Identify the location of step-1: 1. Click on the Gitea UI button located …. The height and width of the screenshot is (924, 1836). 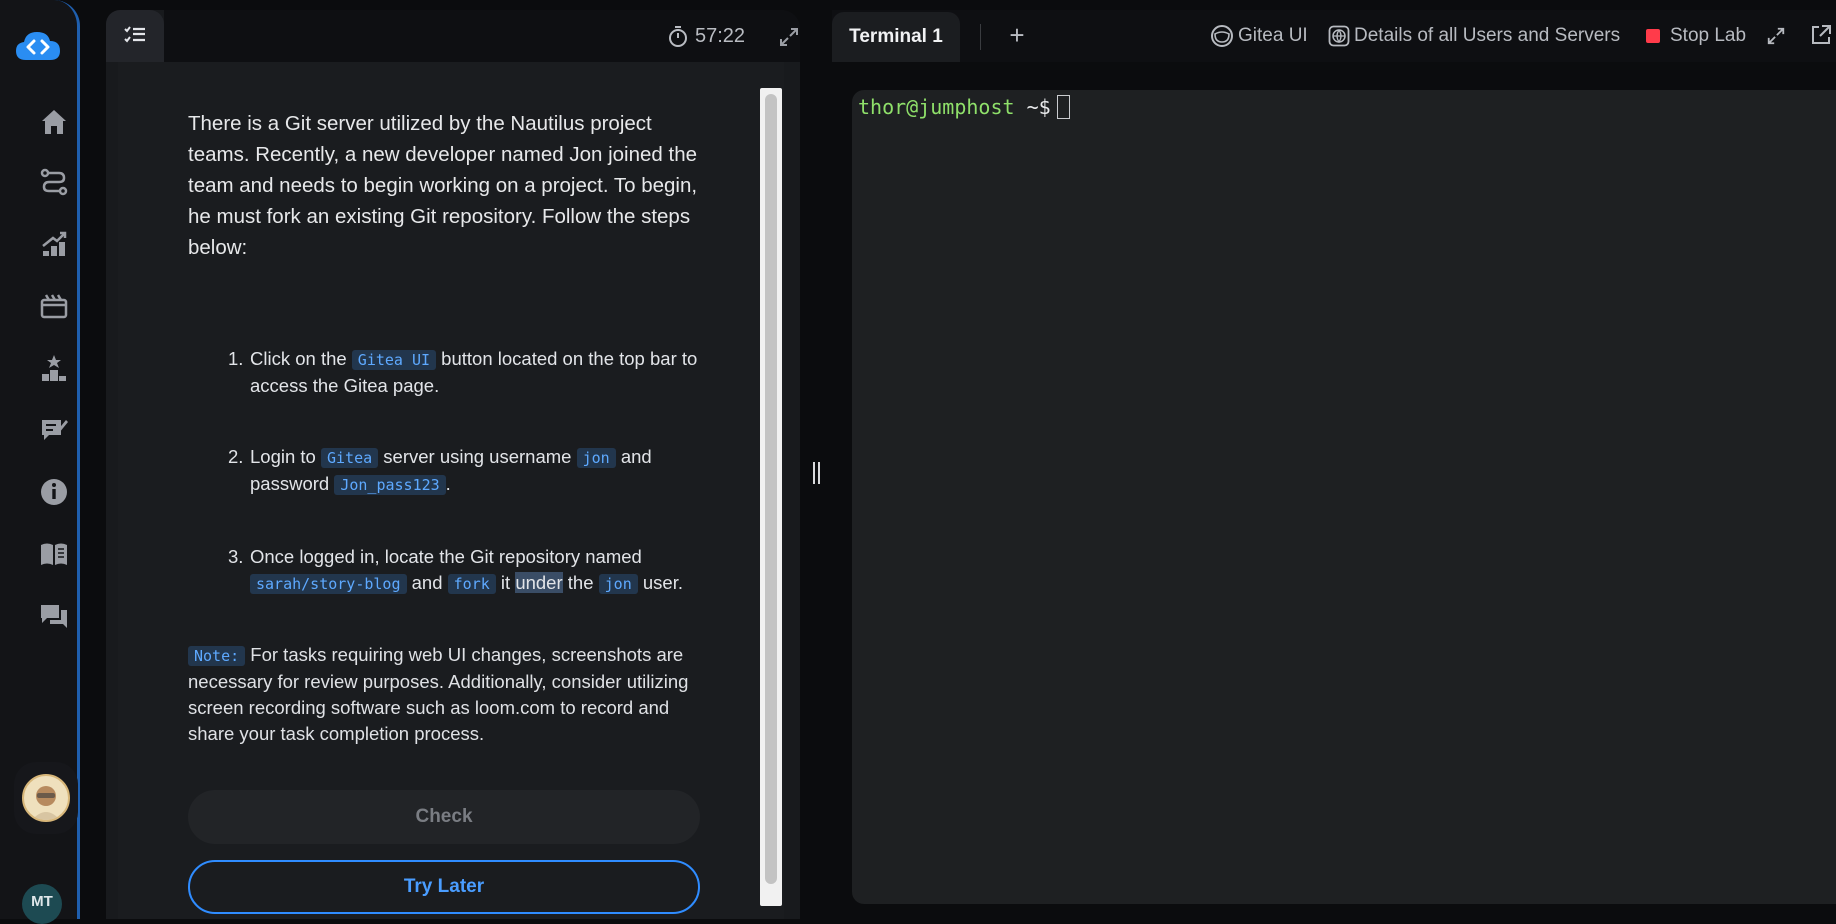
(463, 372).